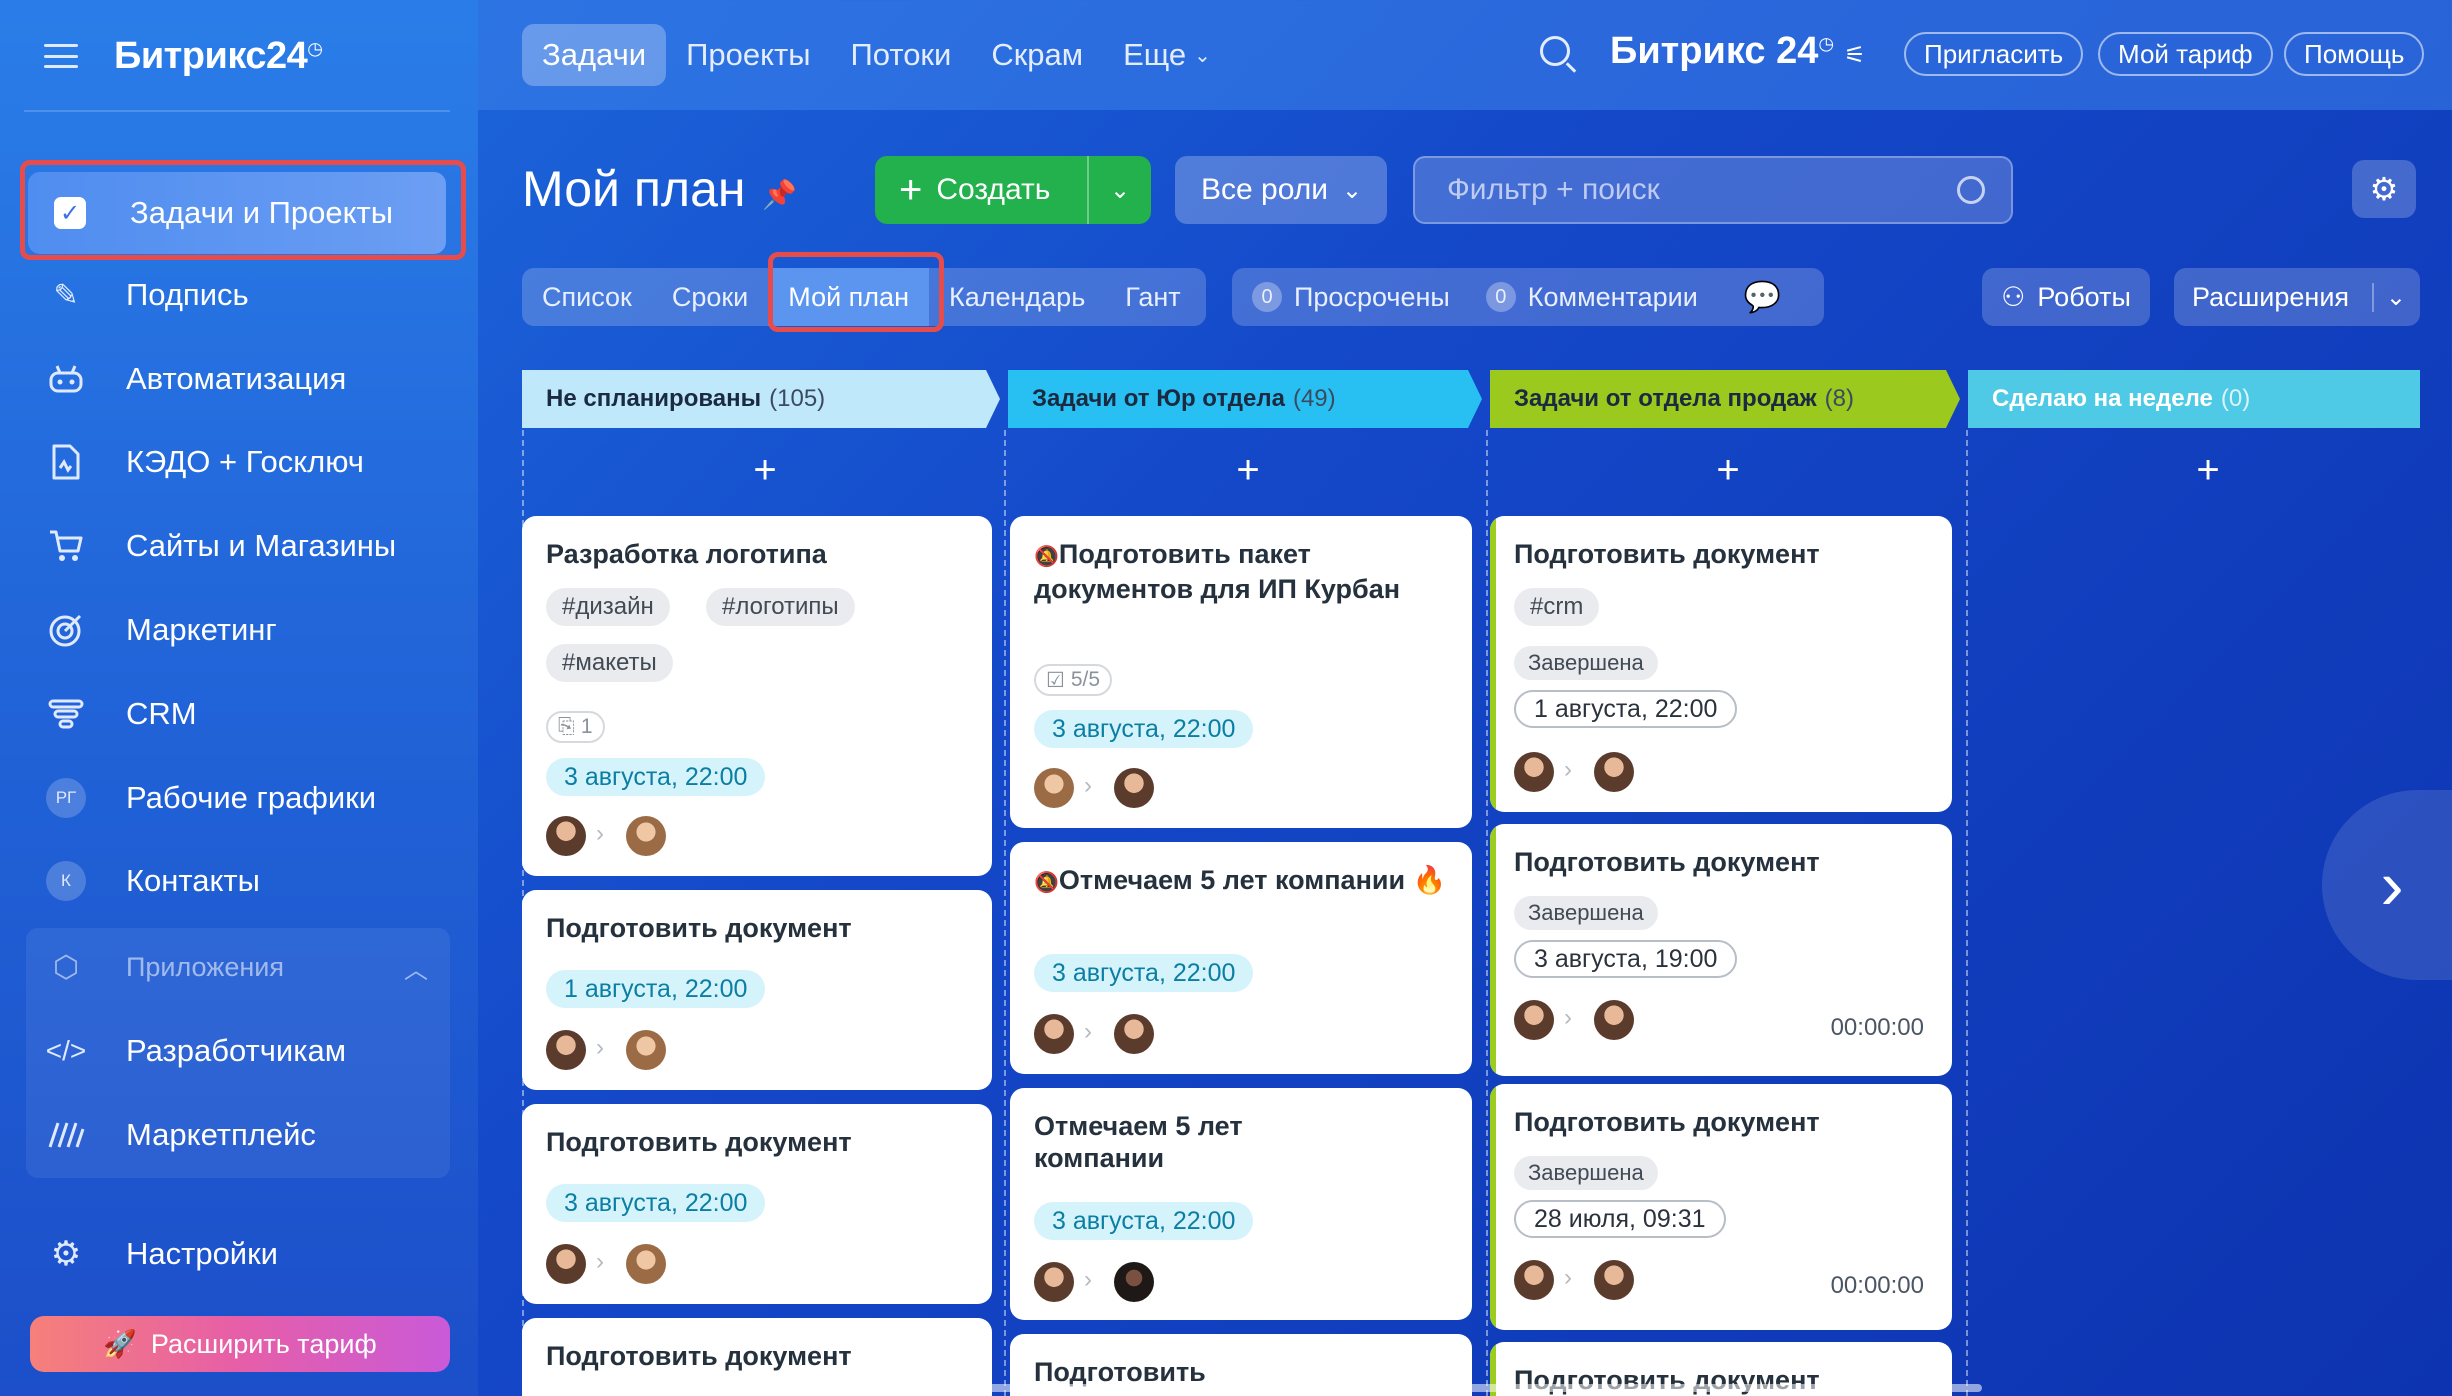 This screenshot has height=1396, width=2452. I want to click on task-tag: #дизайн, so click(608, 607).